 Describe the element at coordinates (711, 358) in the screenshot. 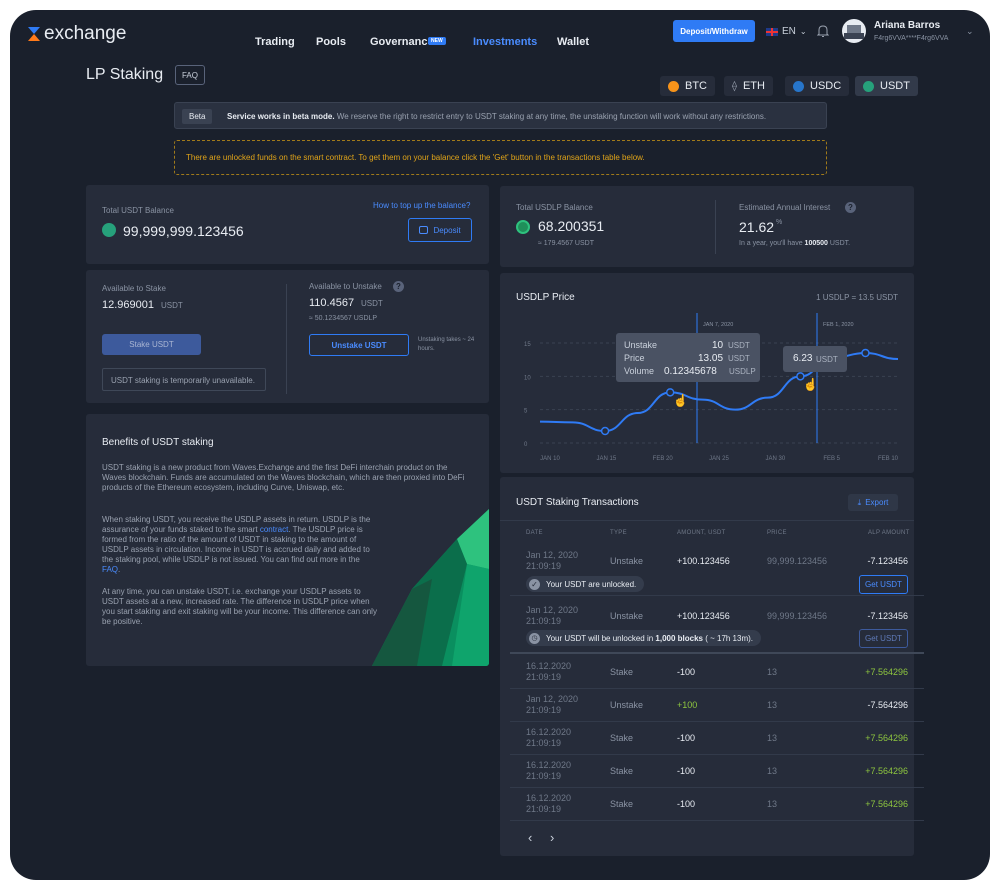

I see `tooltip-price-value: 13.05` at that location.